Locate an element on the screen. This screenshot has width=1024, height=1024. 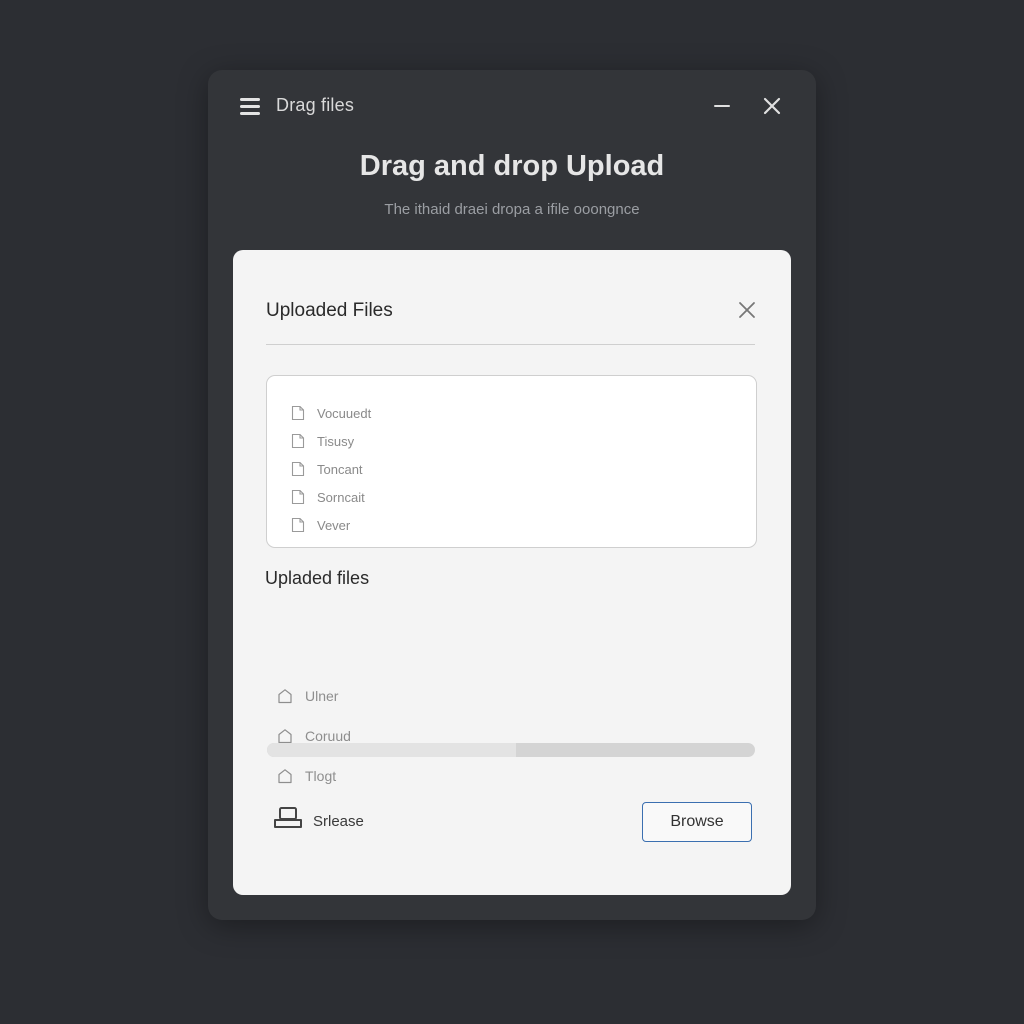
dropzone-file-item: Toncant is located at coordinates (327, 469).